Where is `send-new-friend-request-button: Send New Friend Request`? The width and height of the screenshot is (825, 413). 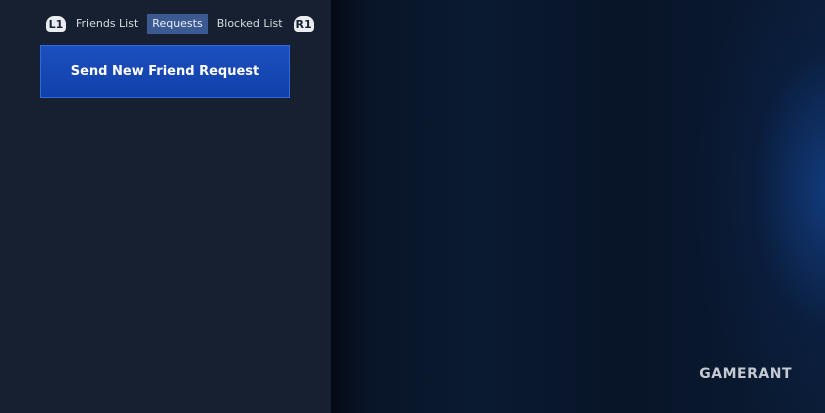 send-new-friend-request-button: Send New Friend Request is located at coordinates (165, 71).